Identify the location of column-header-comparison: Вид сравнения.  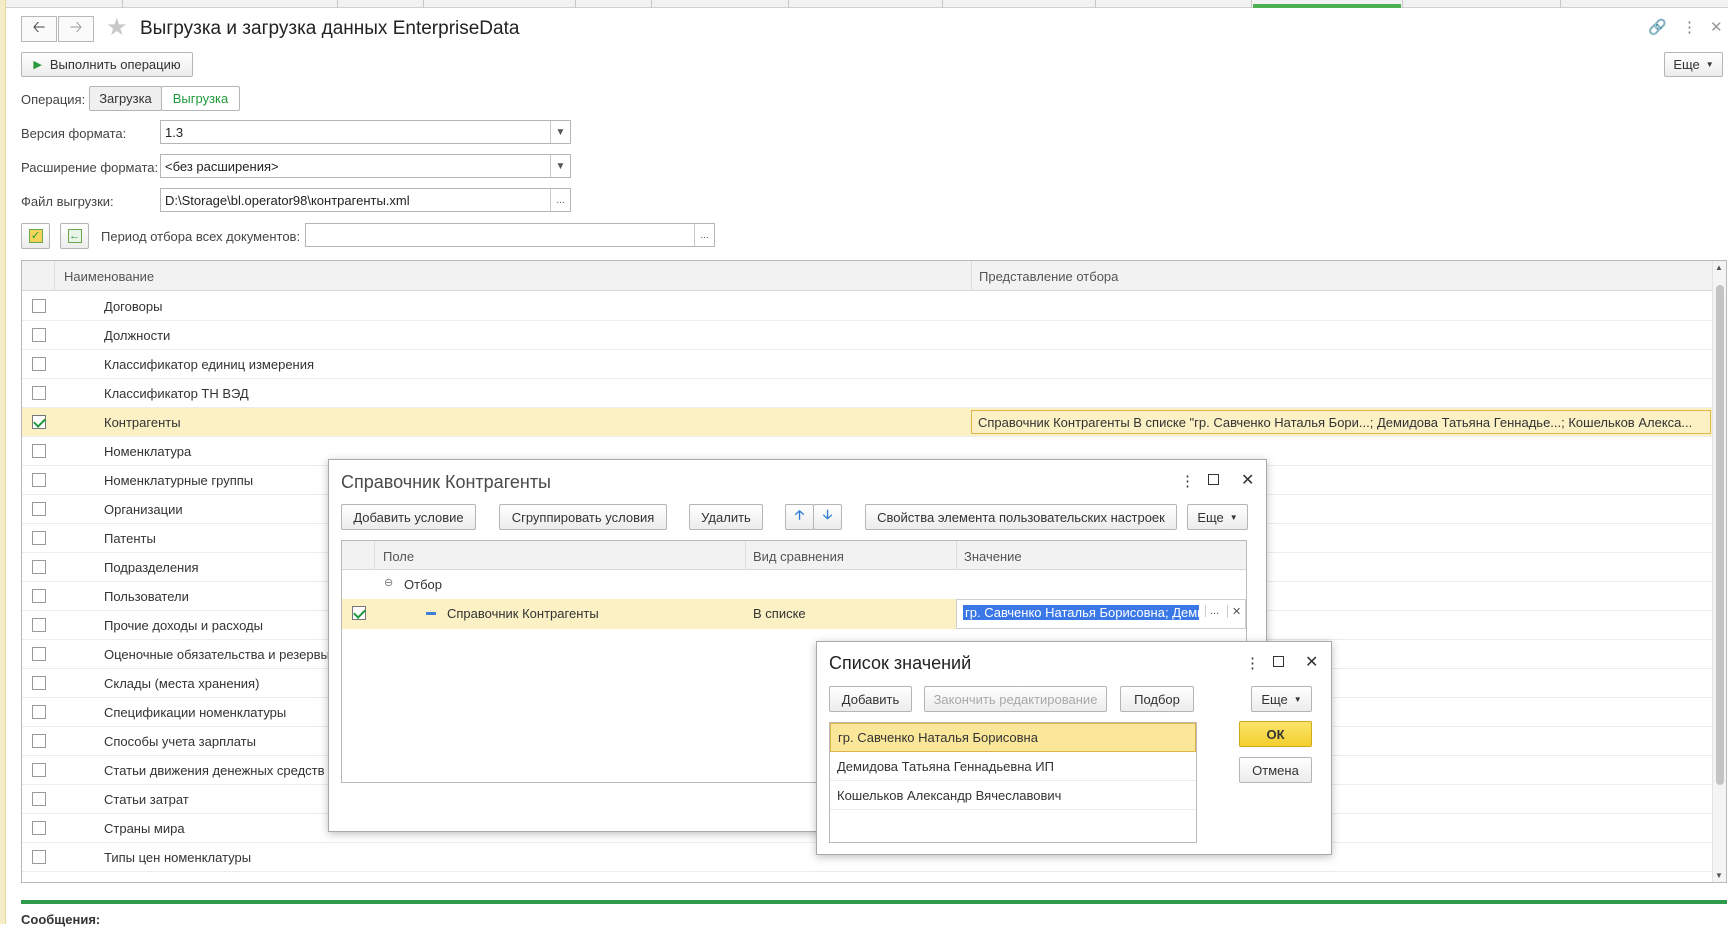
(798, 556).